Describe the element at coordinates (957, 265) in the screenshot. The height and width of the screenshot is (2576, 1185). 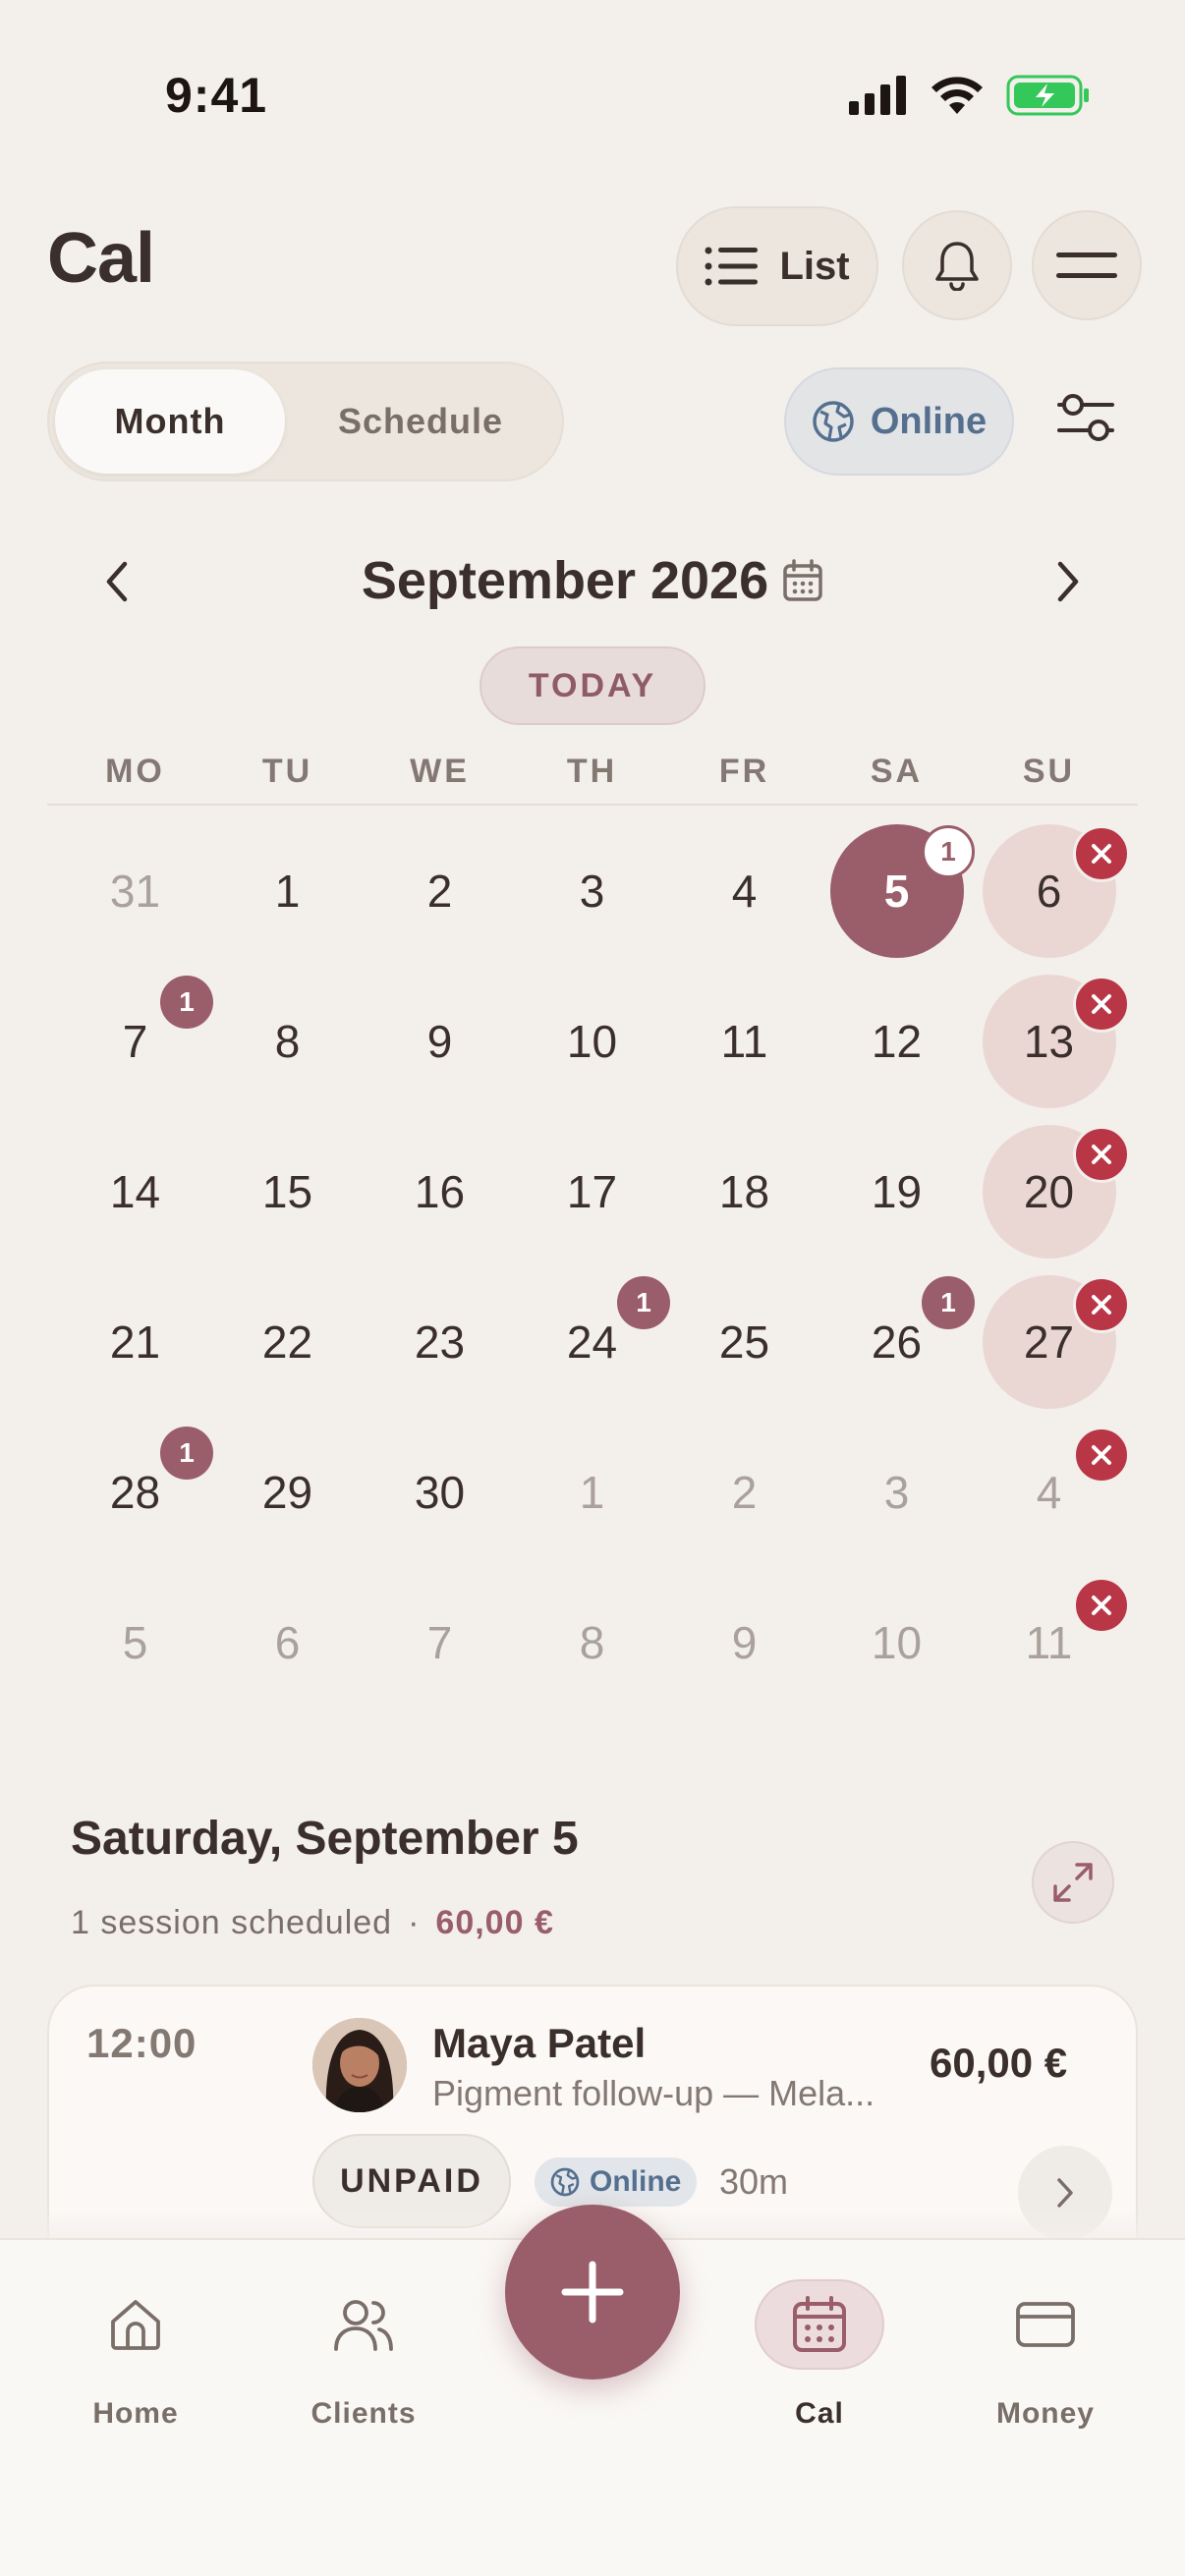
I see `notifications-button` at that location.